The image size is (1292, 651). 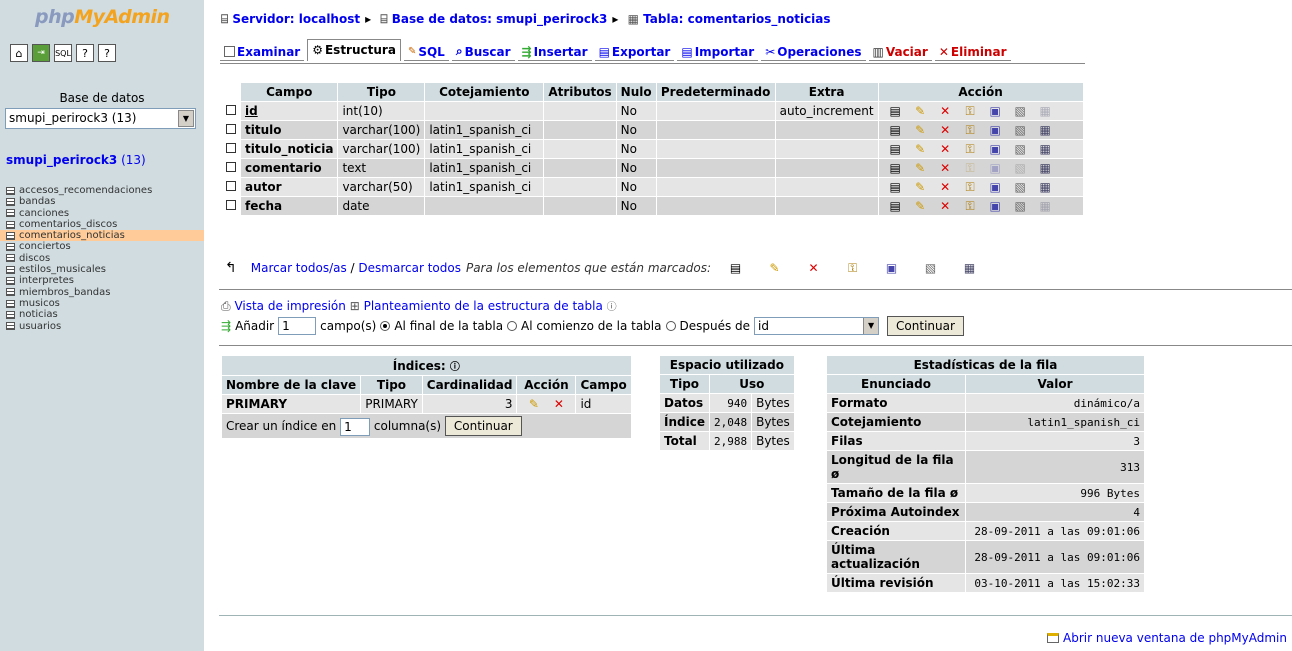 I want to click on database-title-link: smupi_perirock3 (13), so click(x=76, y=160).